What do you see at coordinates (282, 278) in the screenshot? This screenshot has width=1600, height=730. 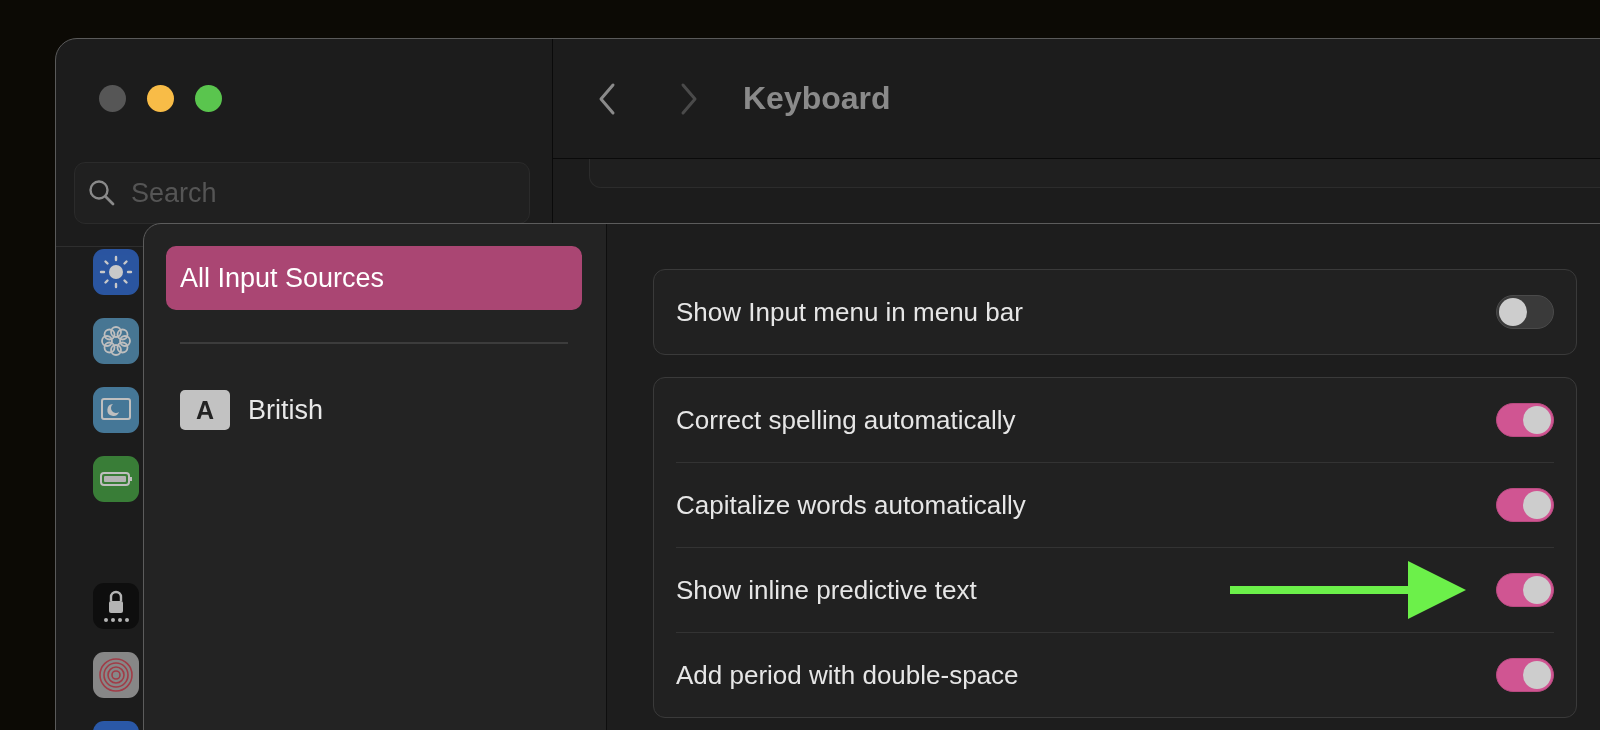 I see `input-source-label: All Input Sources` at bounding box center [282, 278].